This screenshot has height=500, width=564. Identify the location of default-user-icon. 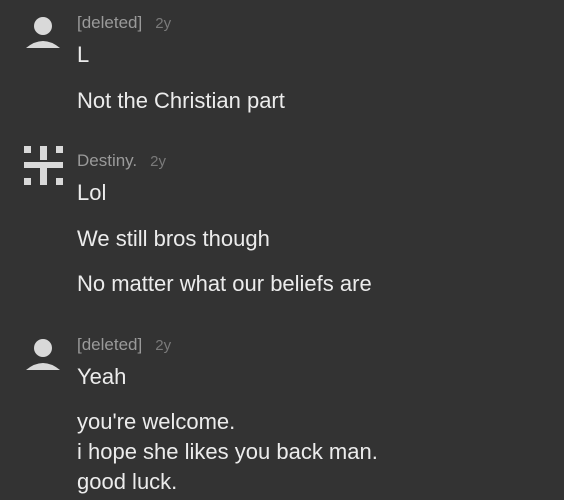
(44, 354).